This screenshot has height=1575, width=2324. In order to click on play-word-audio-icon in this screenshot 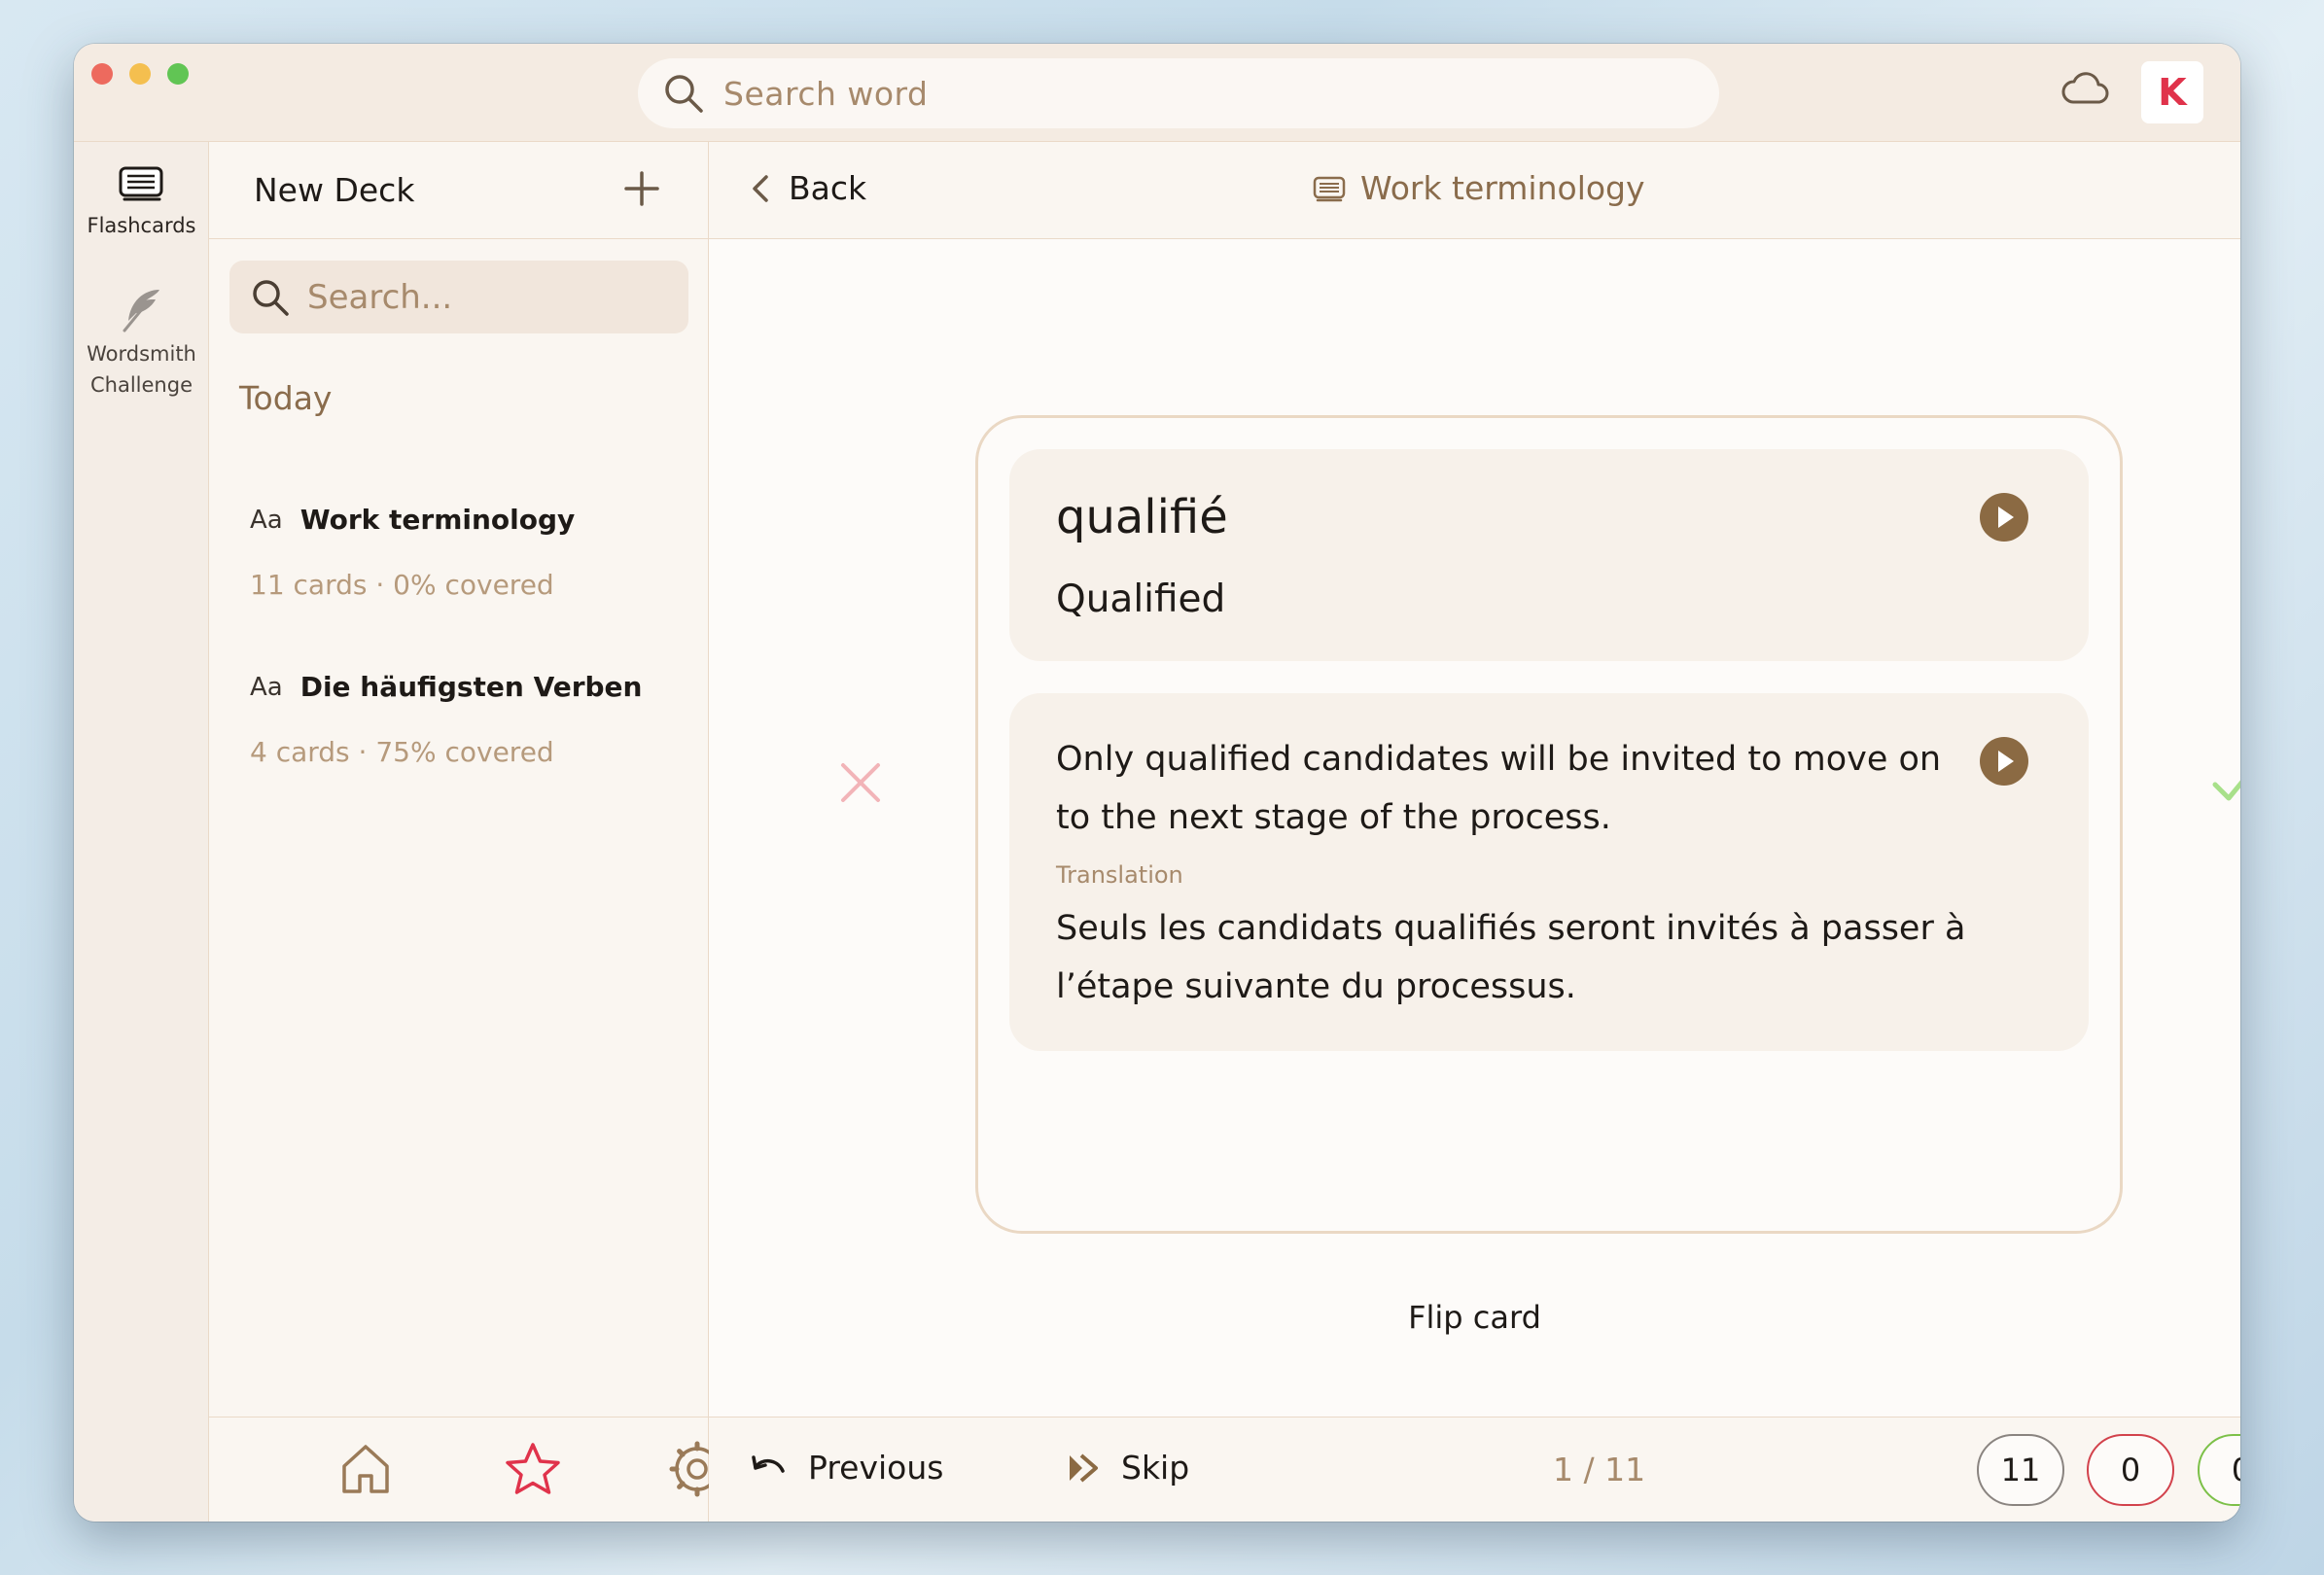, I will do `click(2004, 517)`.